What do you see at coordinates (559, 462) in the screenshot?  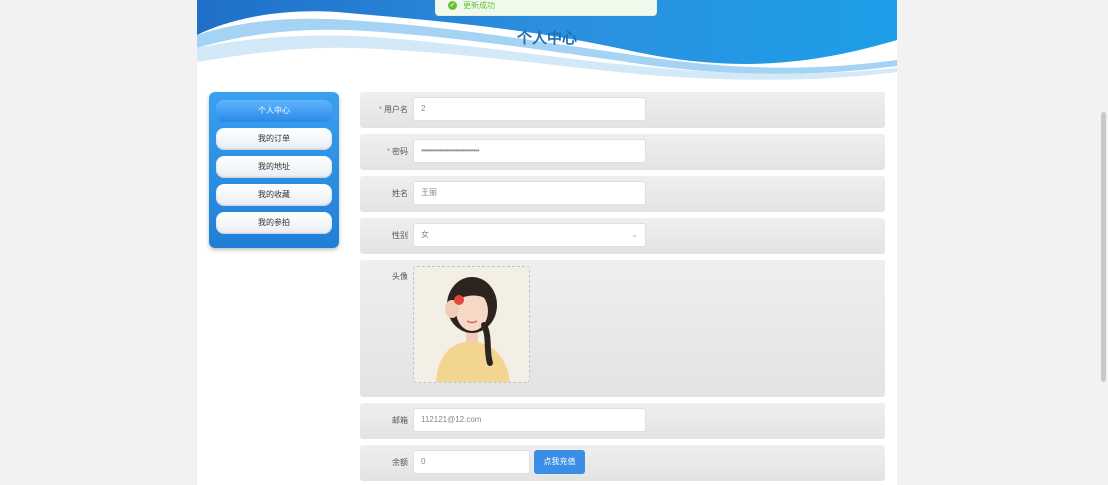 I see `recharge-button: 点我充值` at bounding box center [559, 462].